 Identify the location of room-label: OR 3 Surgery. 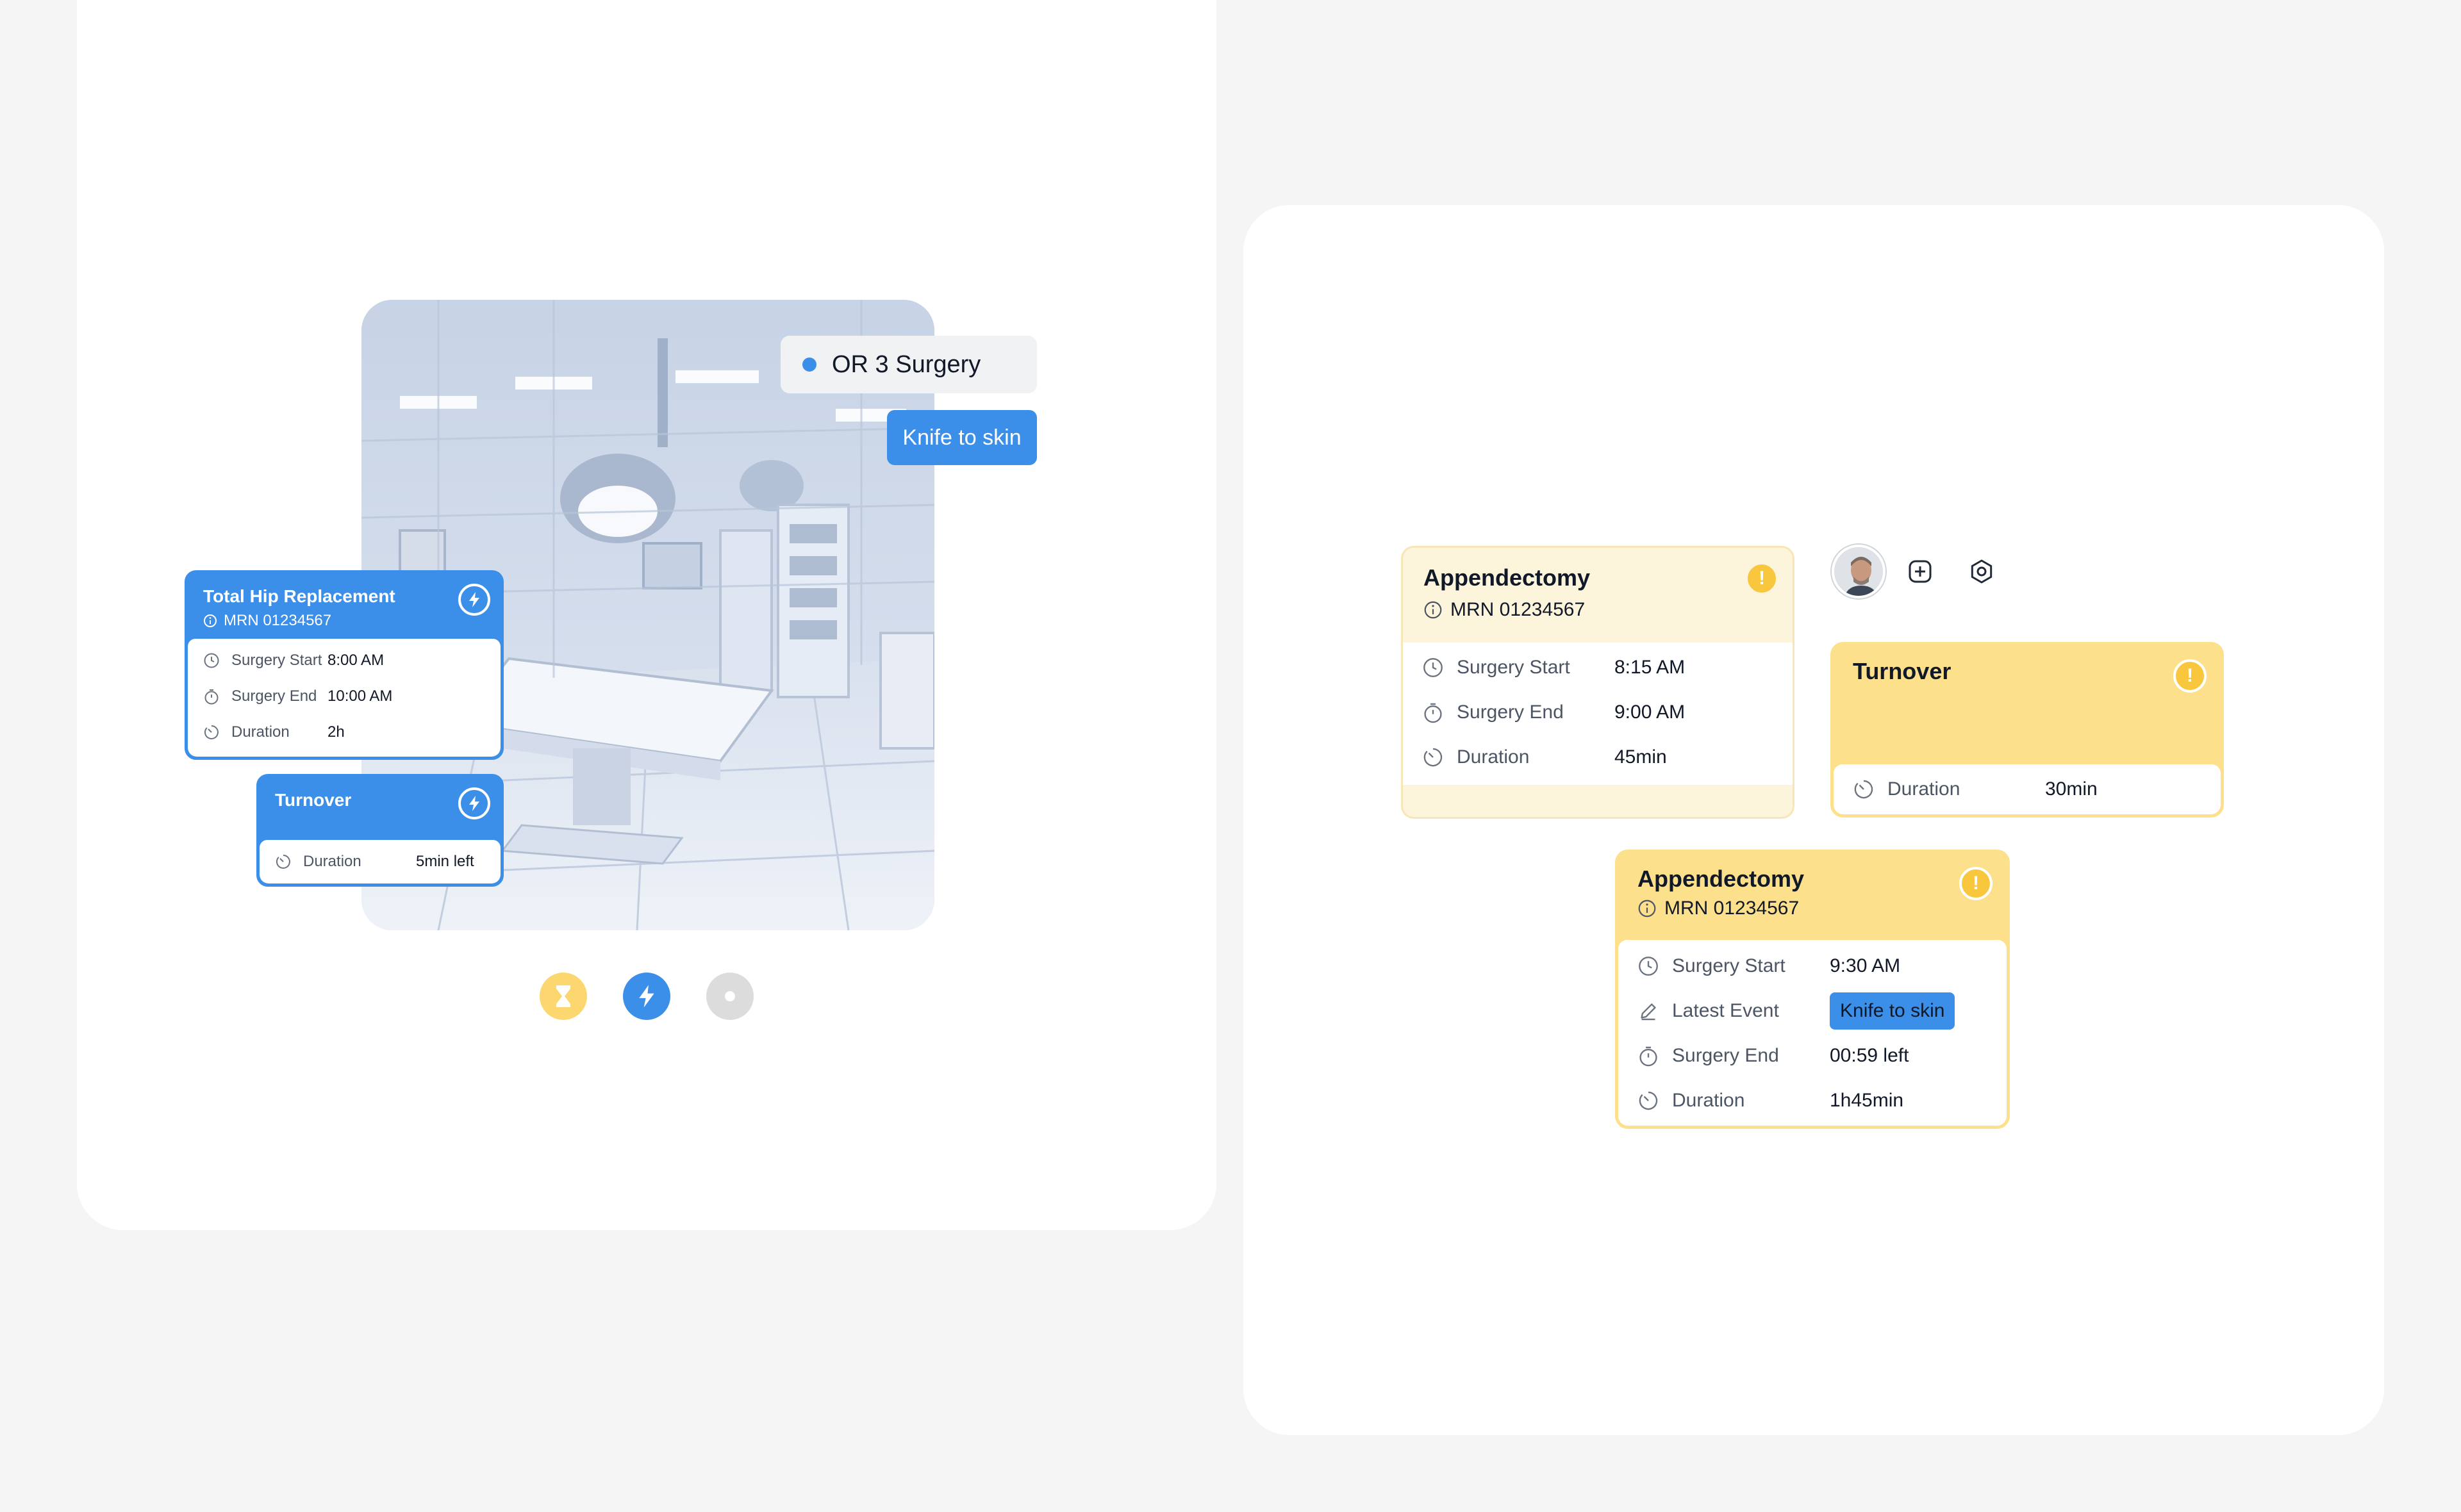
(906, 364).